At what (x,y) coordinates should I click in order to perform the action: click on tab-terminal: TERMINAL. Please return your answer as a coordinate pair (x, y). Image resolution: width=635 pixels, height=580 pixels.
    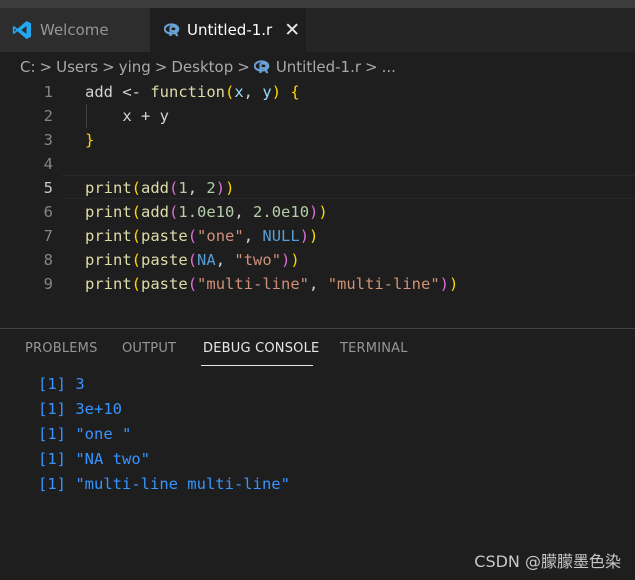
    Looking at the image, I should click on (374, 348).